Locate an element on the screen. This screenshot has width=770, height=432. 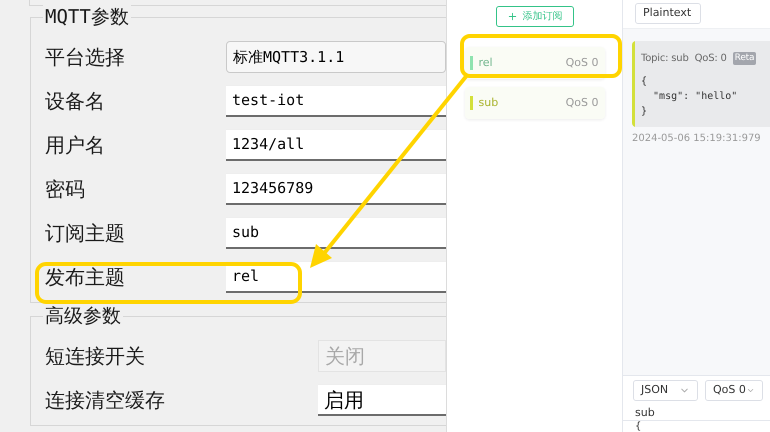
message-topic: Topic: sub is located at coordinates (665, 59).